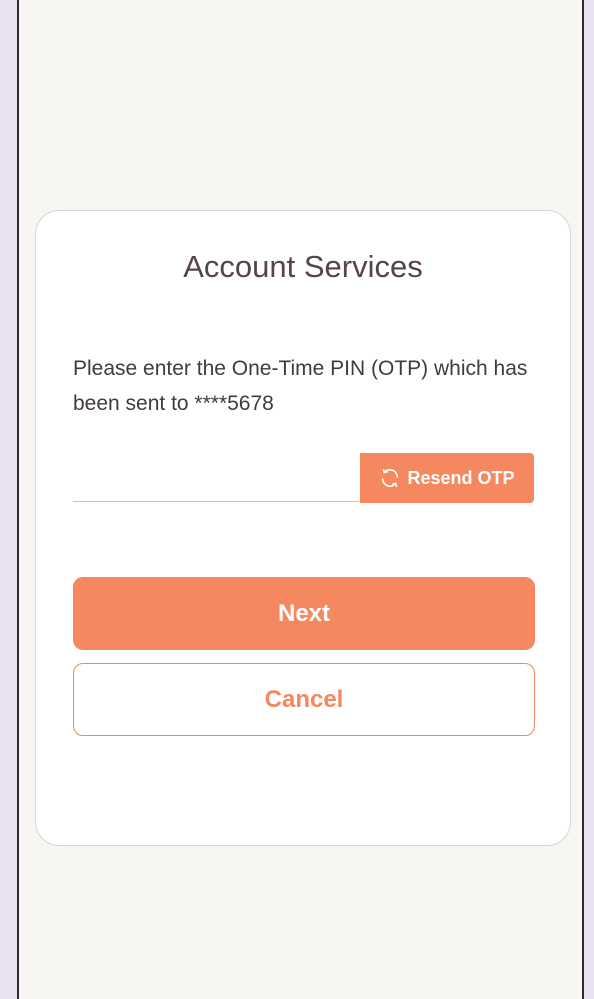 This screenshot has height=999, width=594. I want to click on dialog-title: Account Services, so click(303, 266).